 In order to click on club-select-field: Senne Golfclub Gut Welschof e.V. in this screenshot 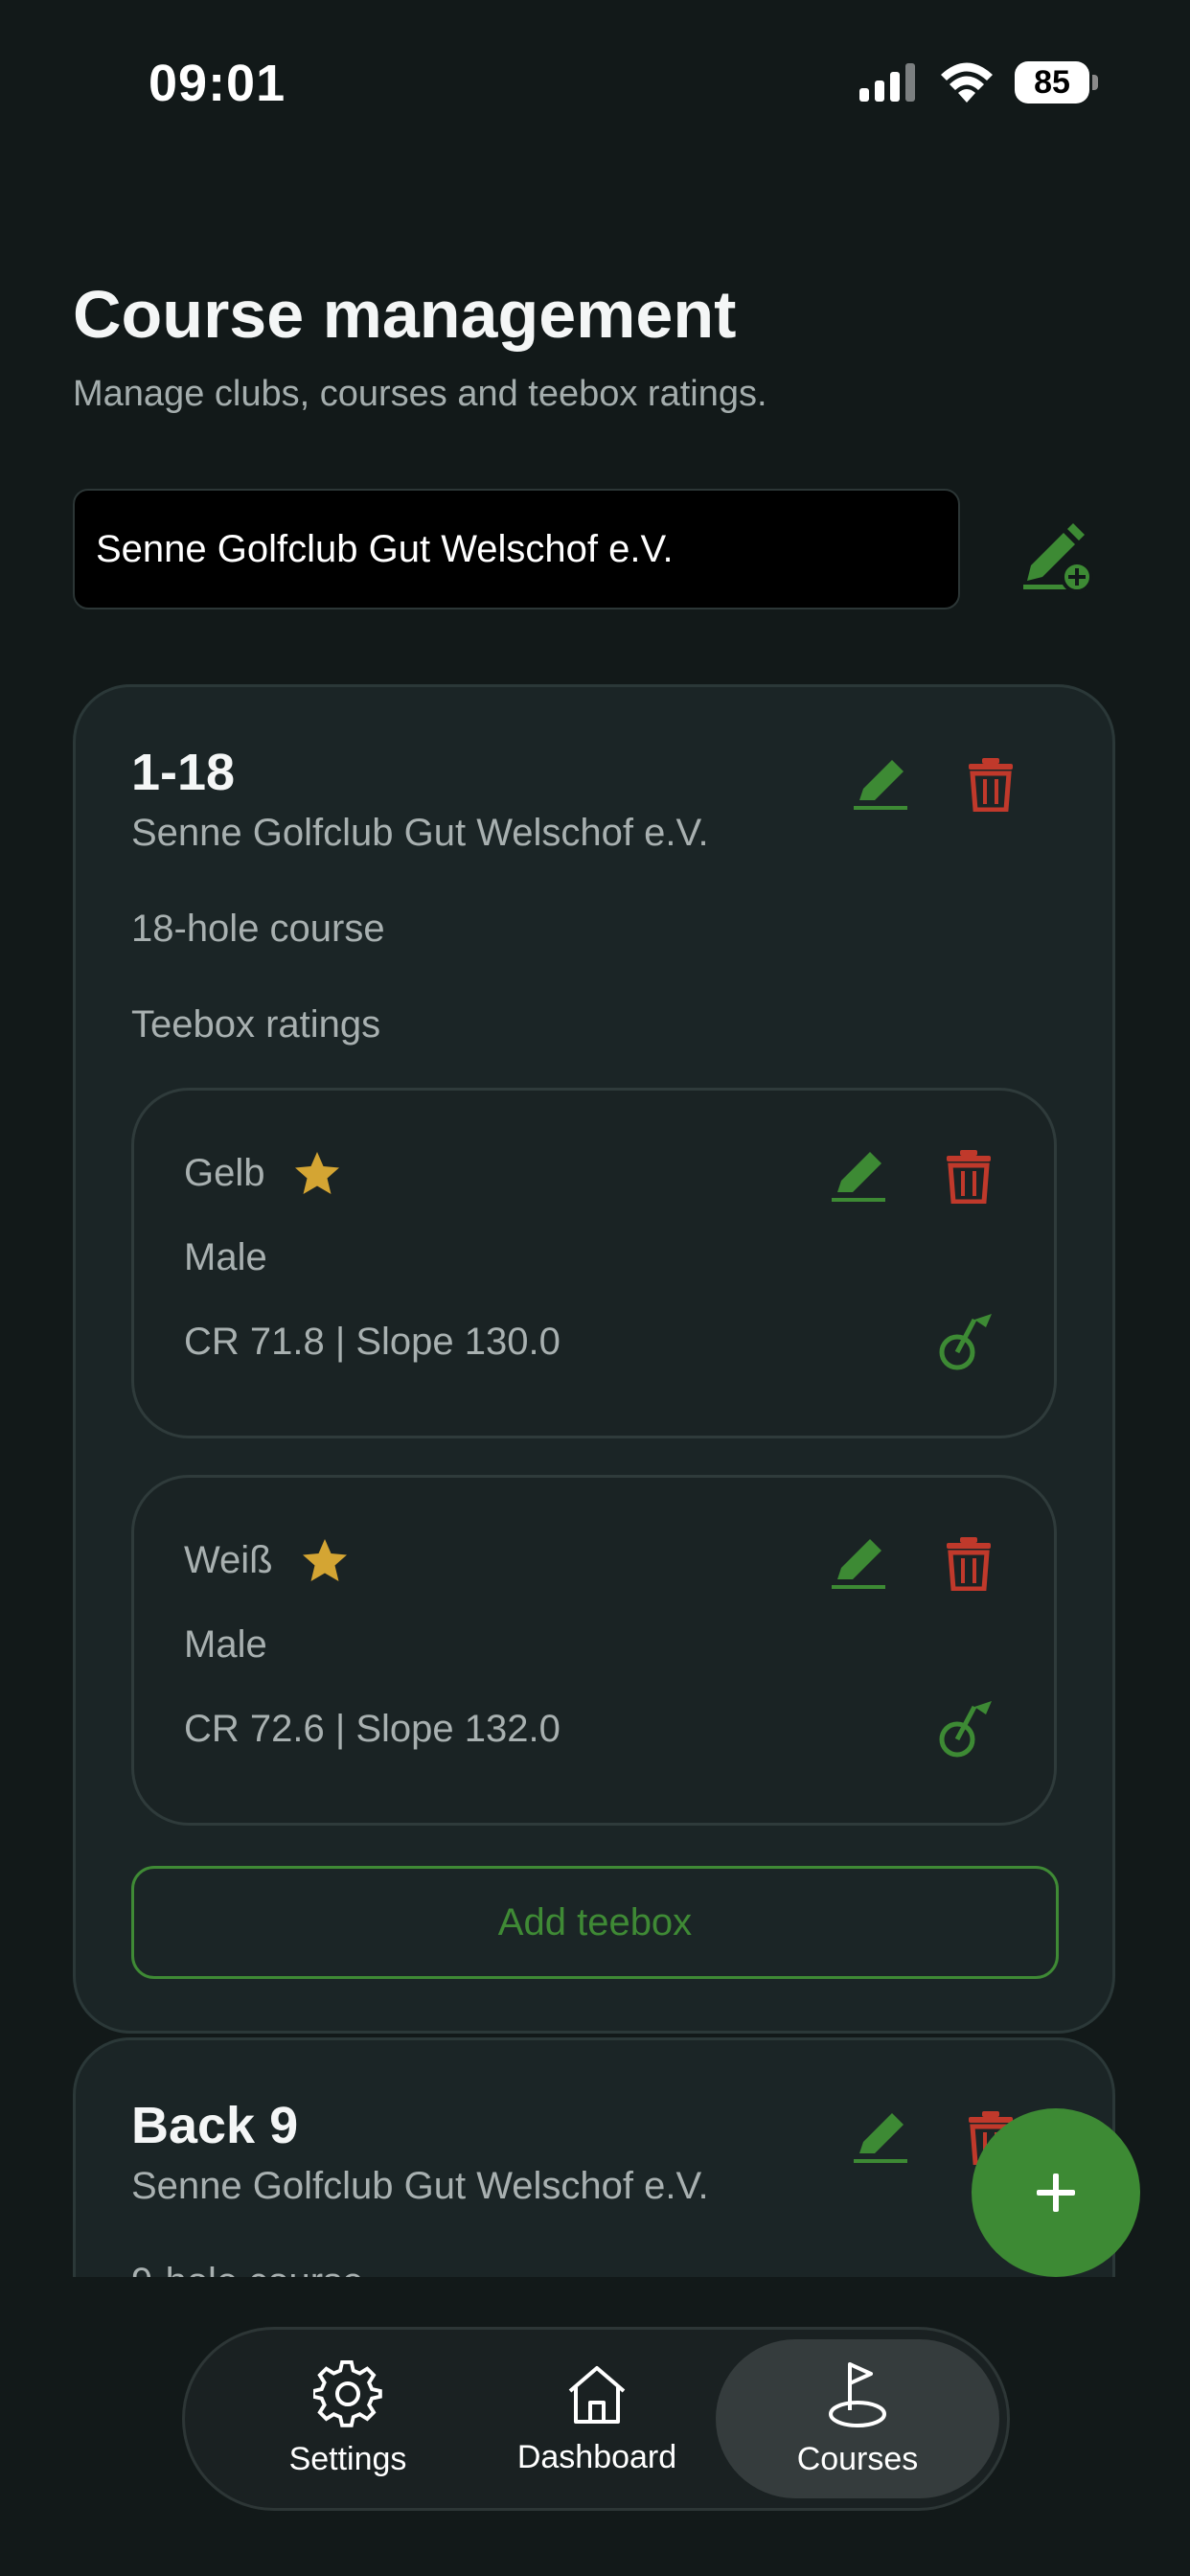, I will do `click(516, 549)`.